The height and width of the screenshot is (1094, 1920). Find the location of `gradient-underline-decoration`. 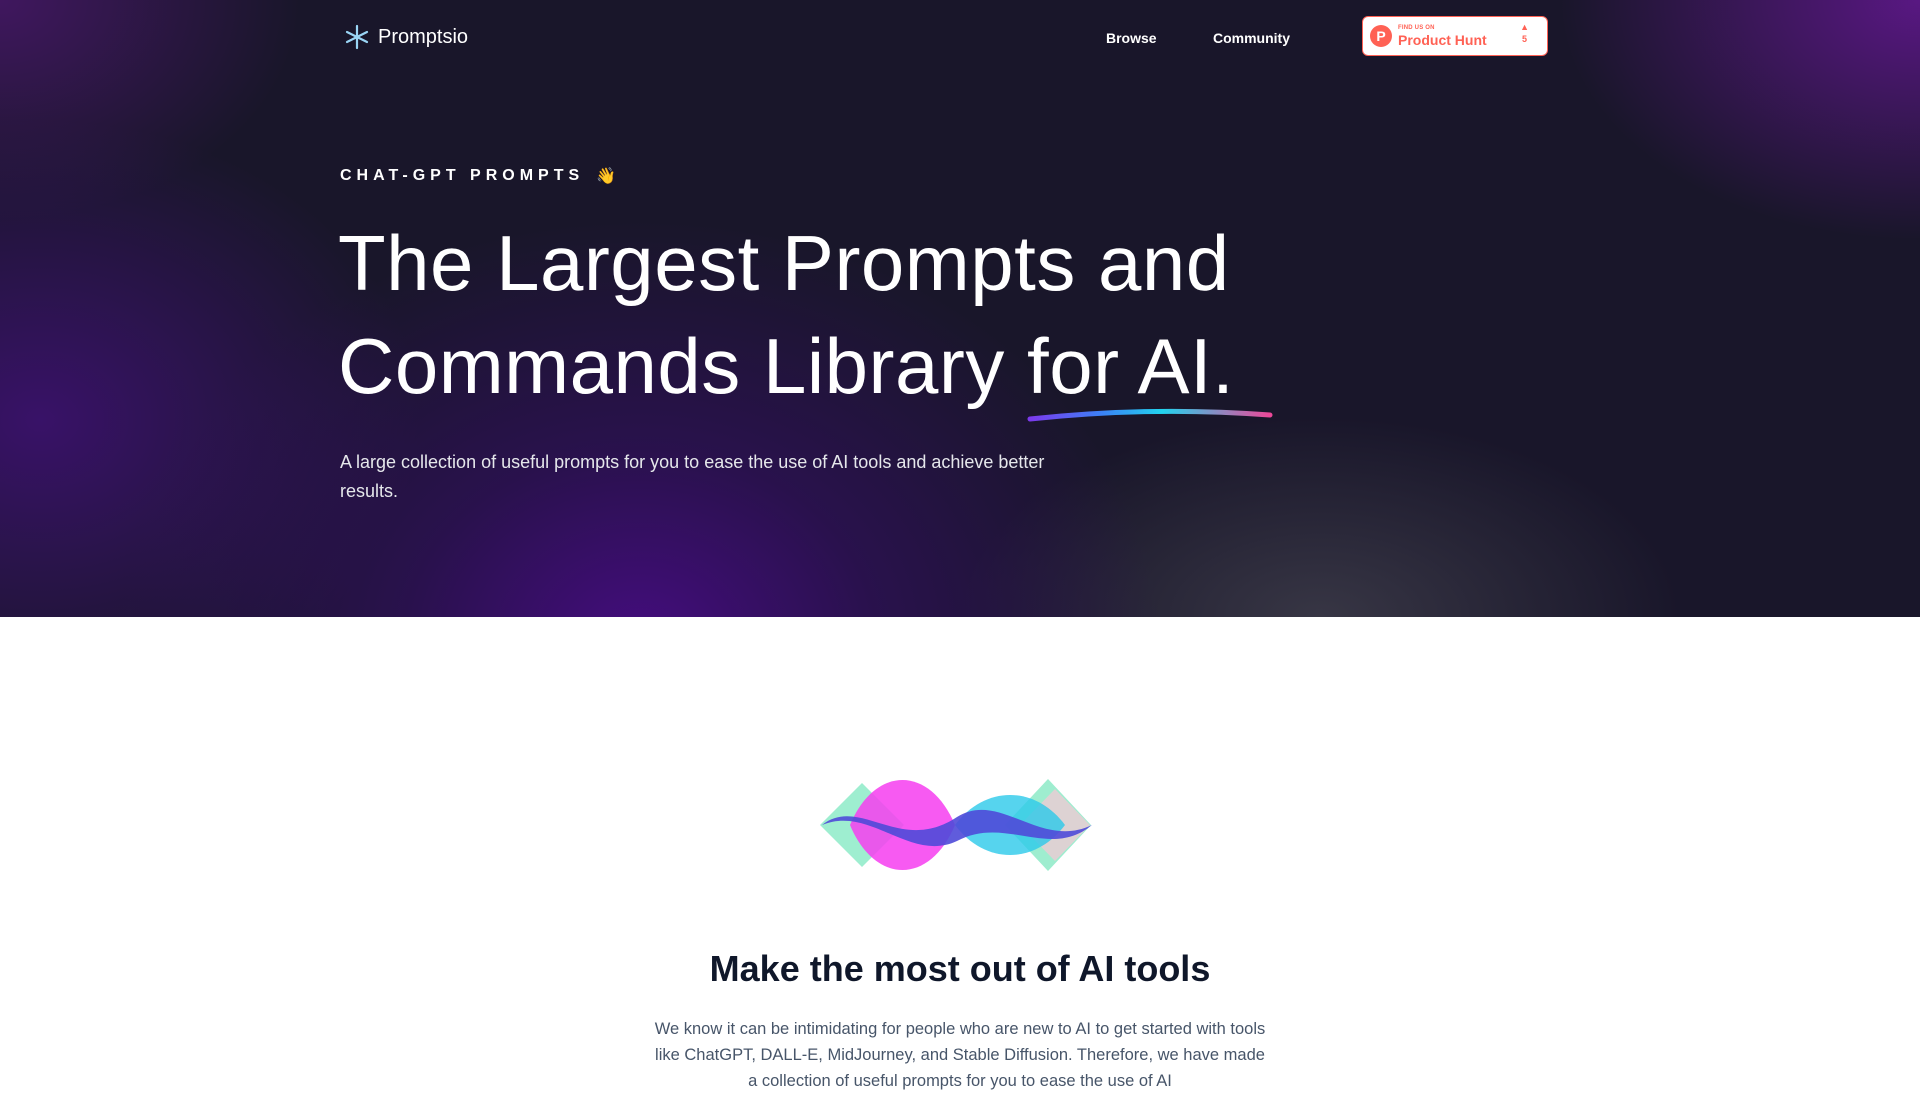

gradient-underline-decoration is located at coordinates (1150, 415).